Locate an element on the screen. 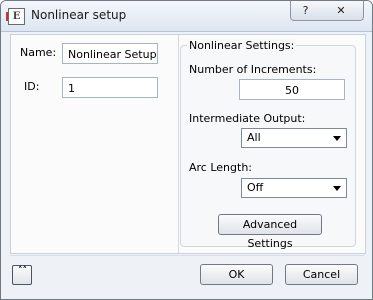 The width and height of the screenshot is (373, 300). help-icon: ? is located at coordinates (305, 10).